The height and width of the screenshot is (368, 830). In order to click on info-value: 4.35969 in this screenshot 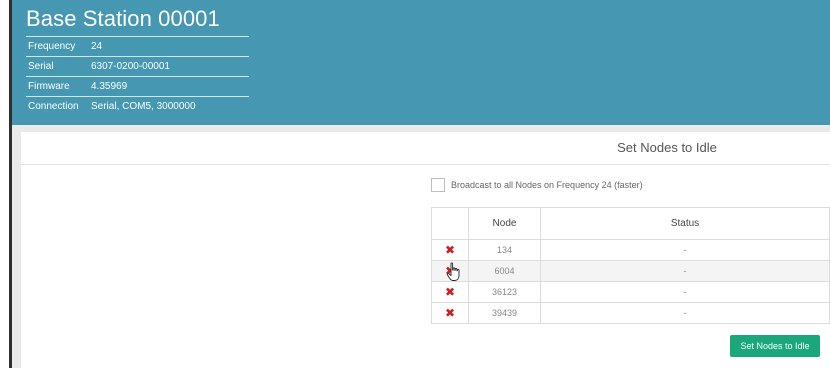, I will do `click(109, 86)`.